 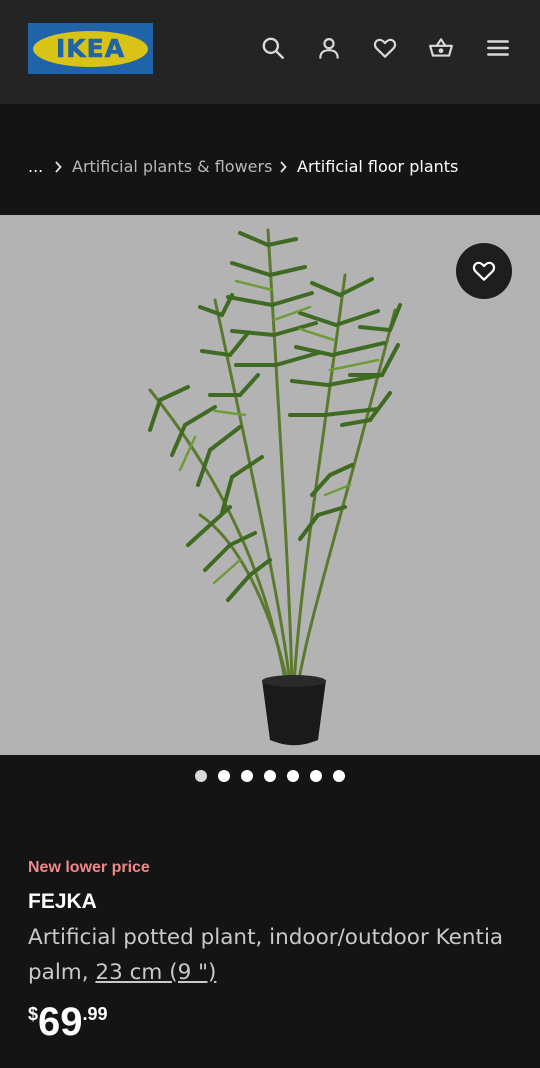 What do you see at coordinates (62, 901) in the screenshot?
I see `product-name: FEJKA` at bounding box center [62, 901].